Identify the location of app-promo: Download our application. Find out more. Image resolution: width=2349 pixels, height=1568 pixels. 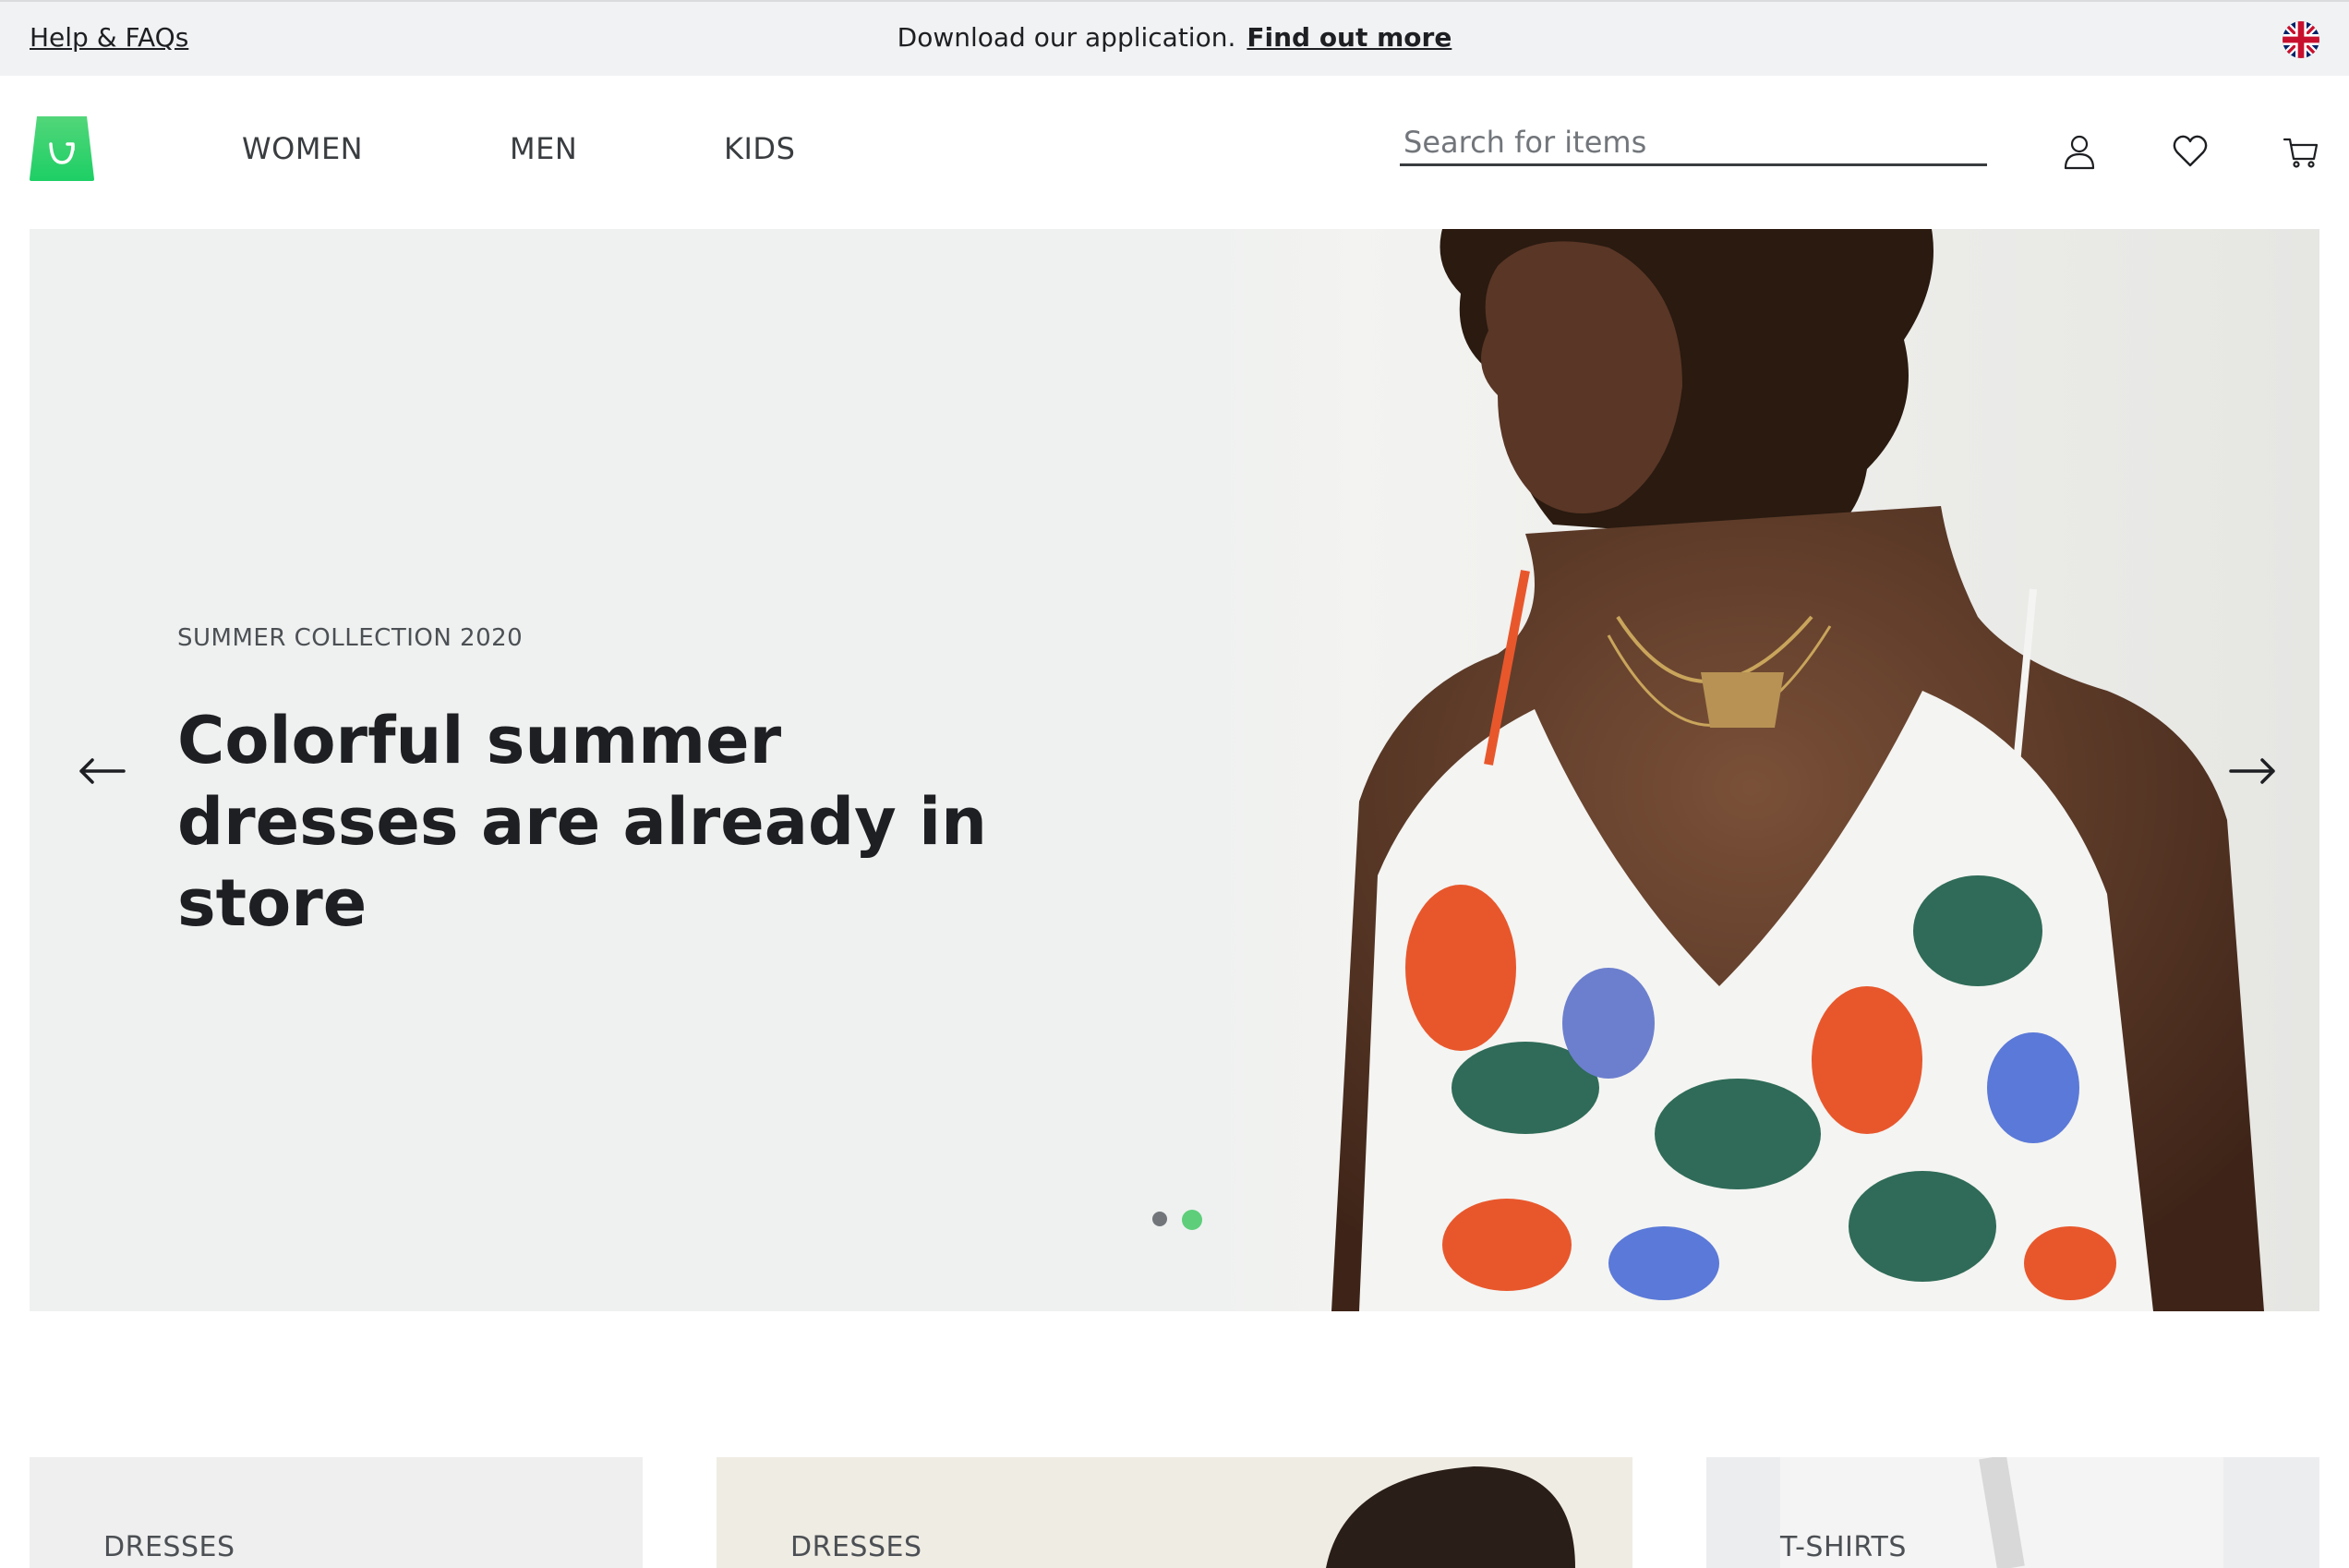
(1175, 38).